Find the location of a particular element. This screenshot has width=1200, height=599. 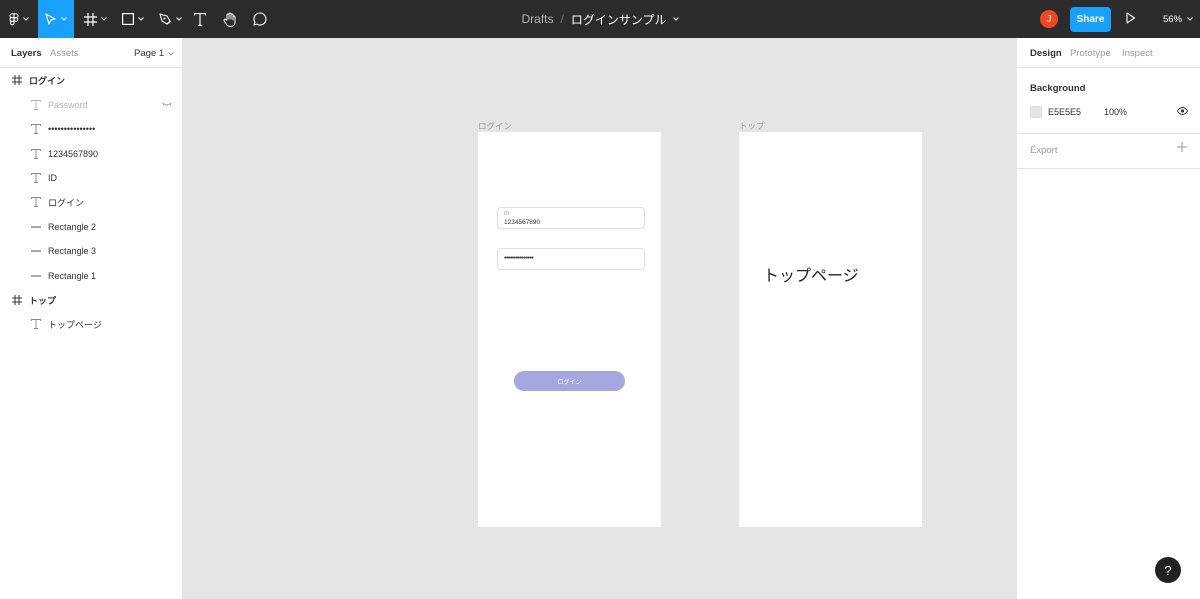

password-input-rect: ••••••••••••••• is located at coordinates (571, 259).